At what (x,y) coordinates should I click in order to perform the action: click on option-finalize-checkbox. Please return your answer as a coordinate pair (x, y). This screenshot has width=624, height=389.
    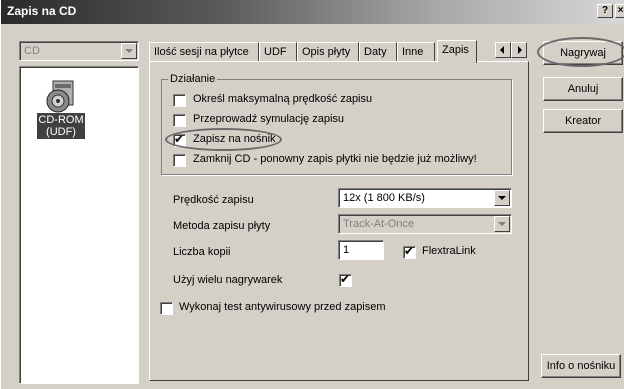
    Looking at the image, I should click on (179, 160).